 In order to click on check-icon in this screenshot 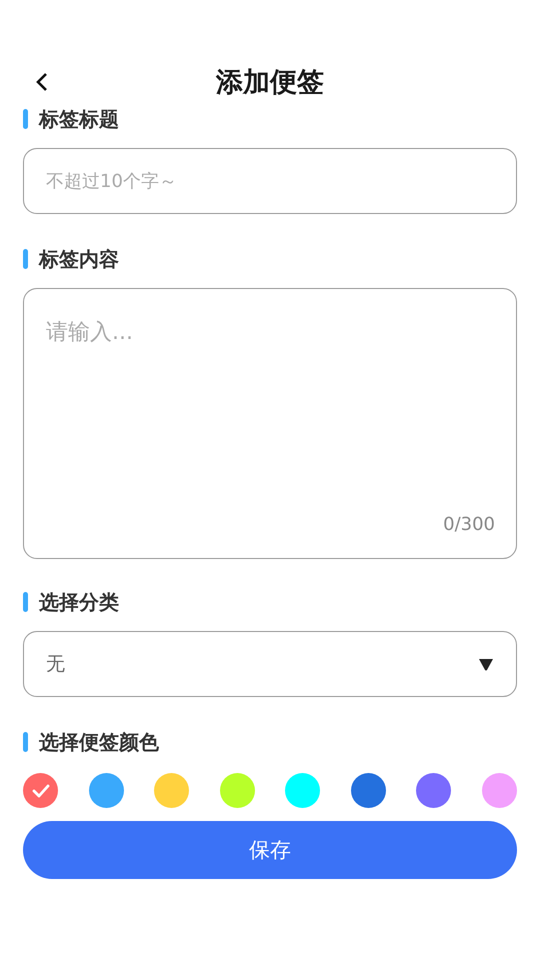, I will do `click(41, 791)`.